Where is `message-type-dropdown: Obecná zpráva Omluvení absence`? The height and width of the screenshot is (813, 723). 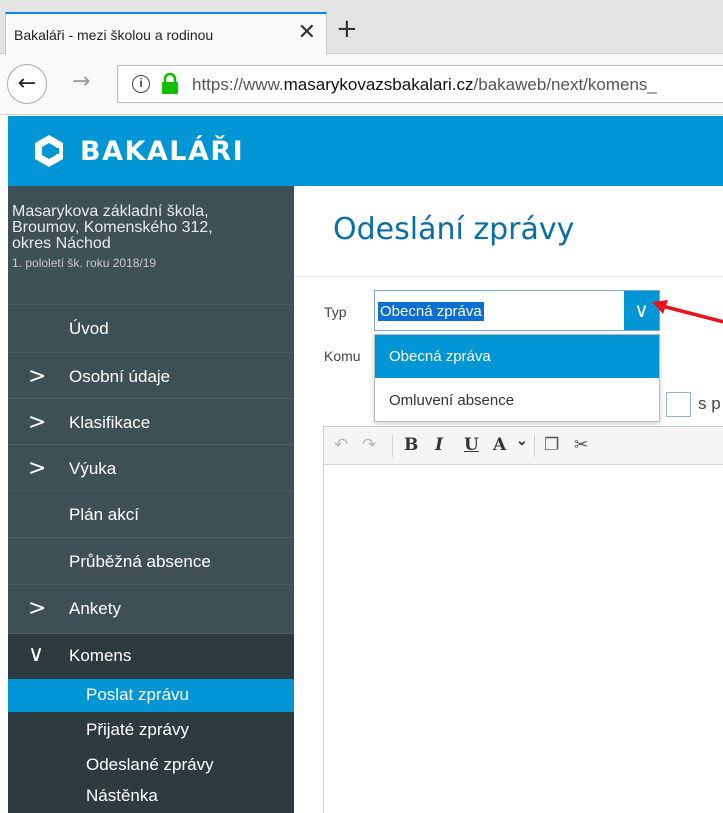
message-type-dropdown: Obecná zpráva Omluvení absence is located at coordinates (517, 378).